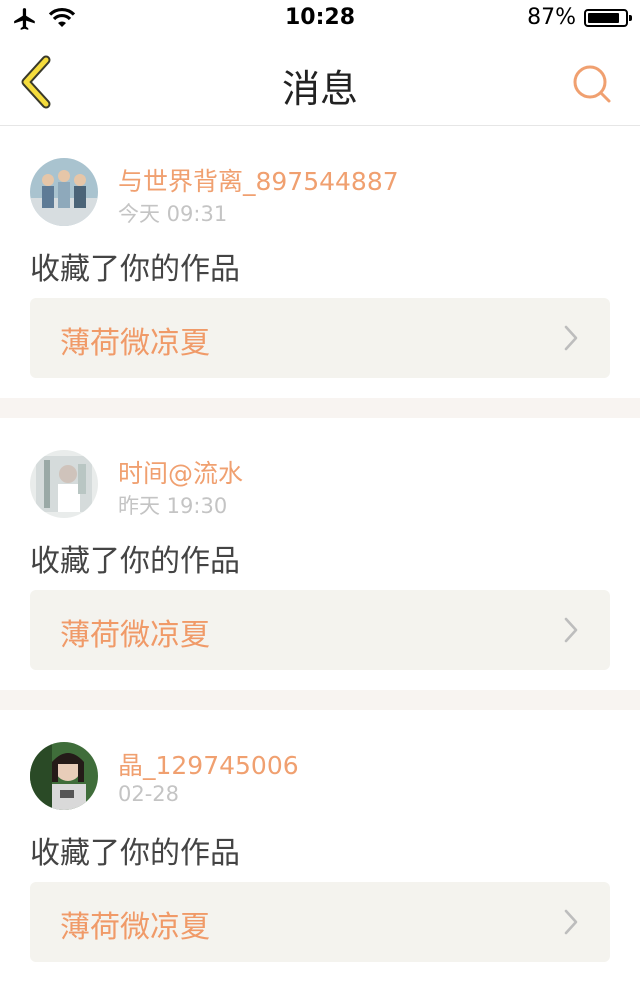 The image size is (640, 982). I want to click on battery-fill, so click(603, 17).